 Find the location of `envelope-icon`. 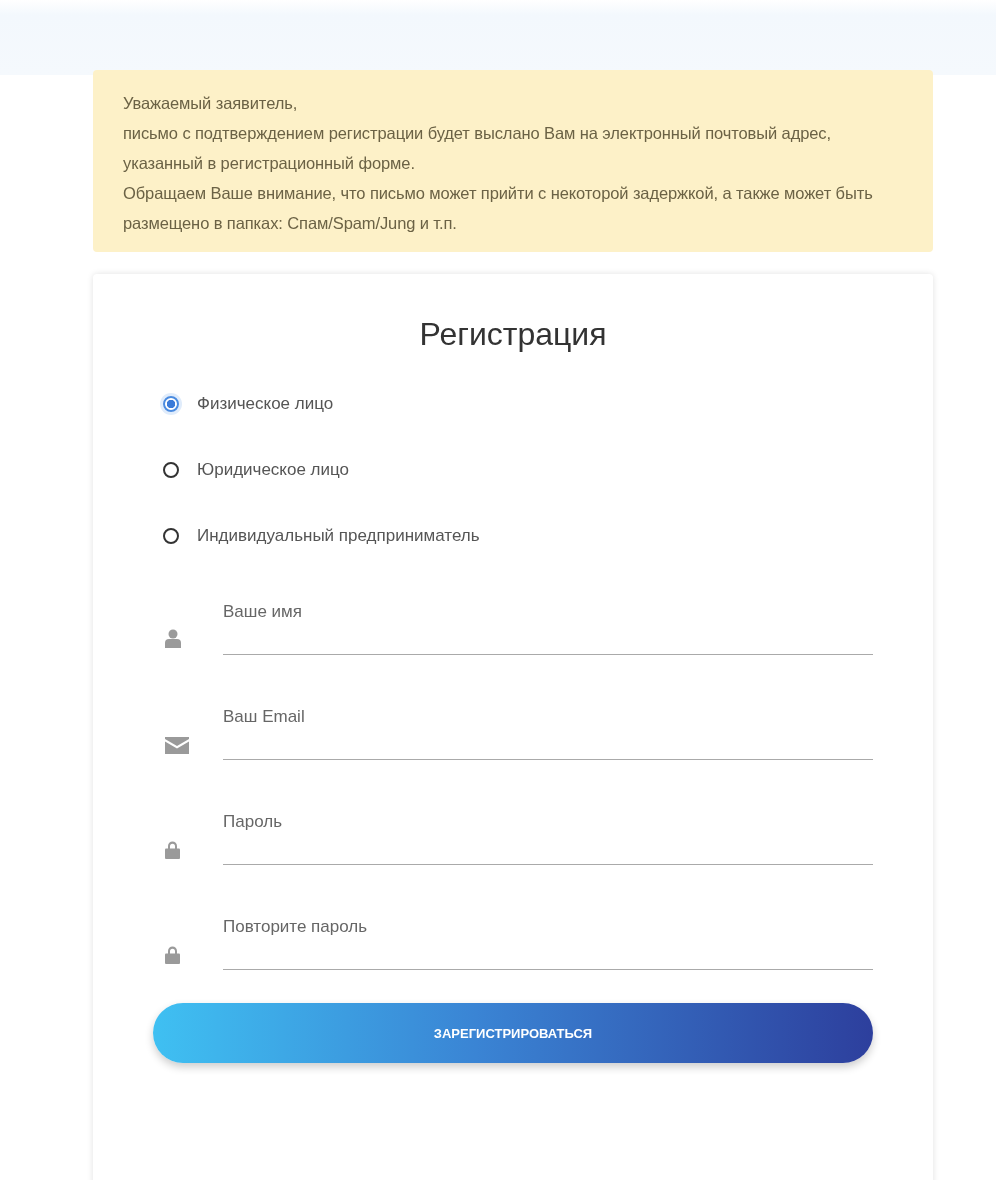

envelope-icon is located at coordinates (177, 745).